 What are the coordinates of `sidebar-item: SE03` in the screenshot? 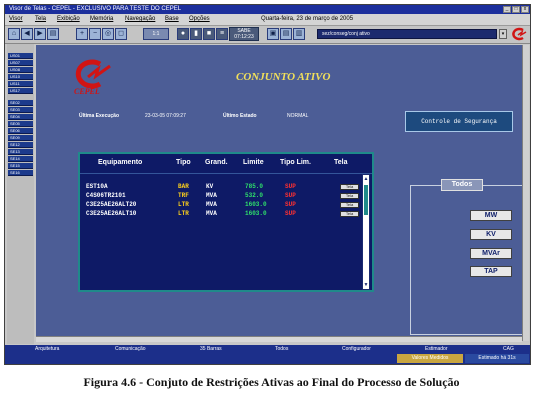 It's located at (20, 110).